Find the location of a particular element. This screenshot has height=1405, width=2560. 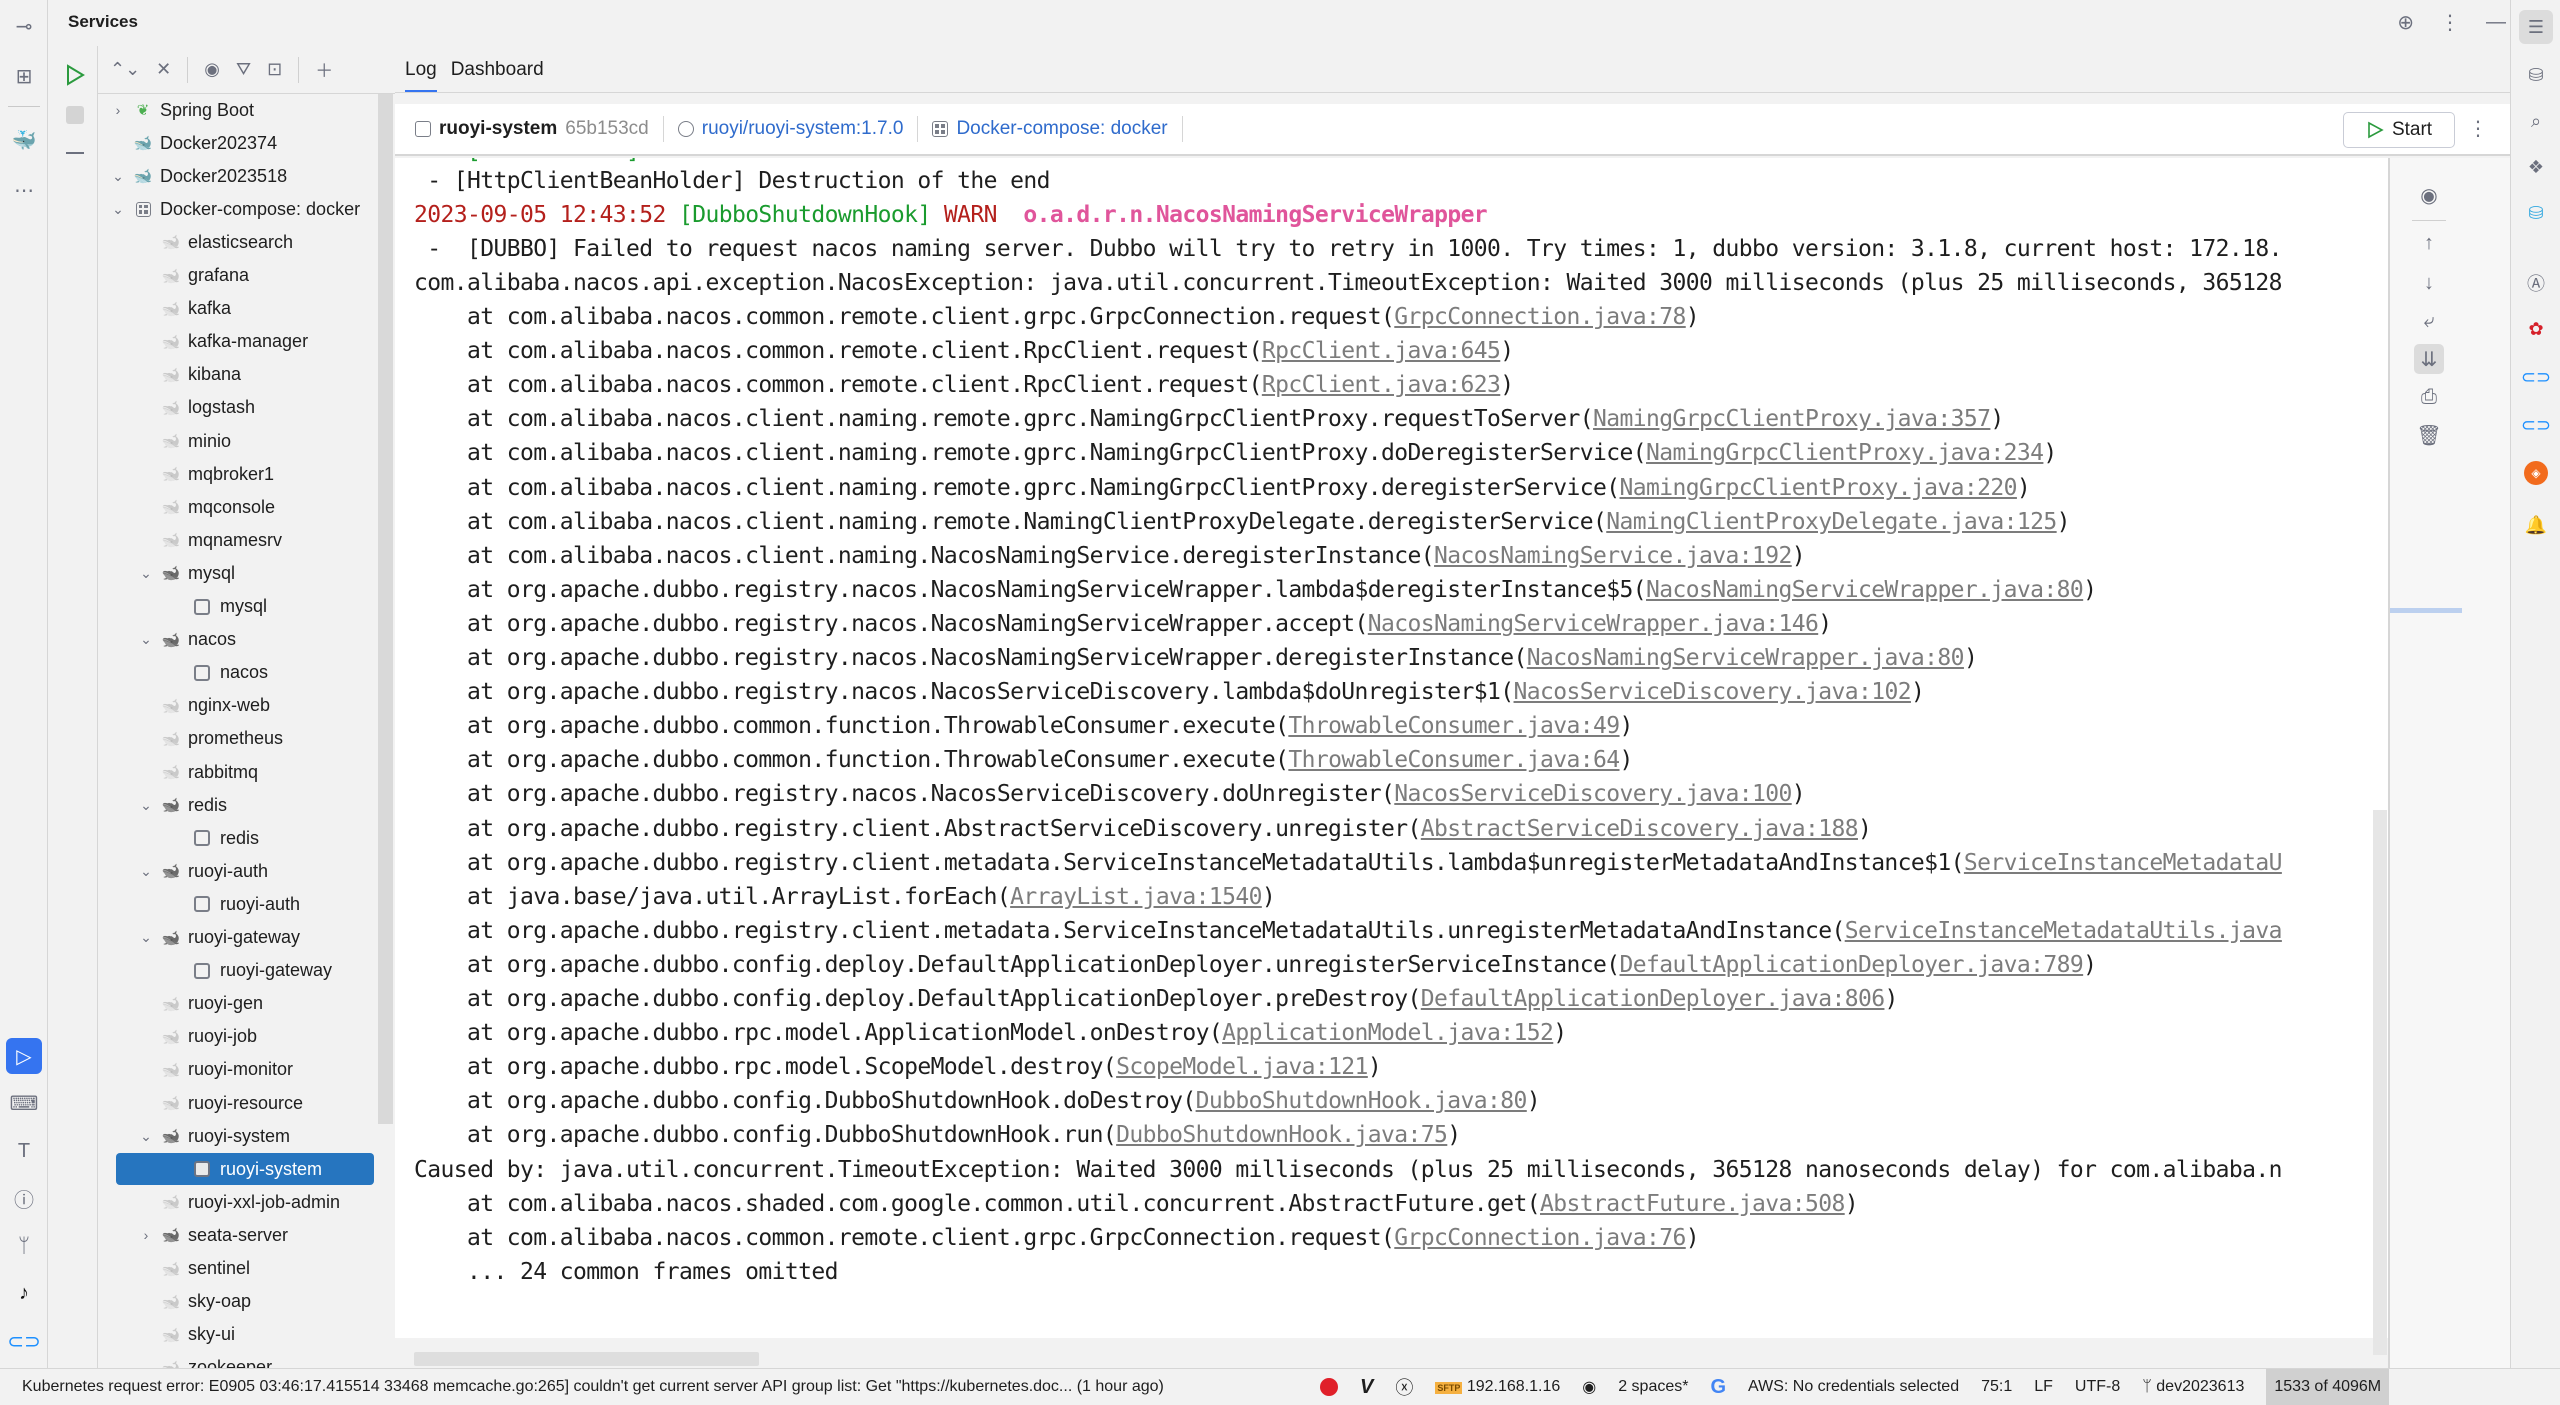

tree-item: 🐋 zookeeper is located at coordinates (238, 1360).